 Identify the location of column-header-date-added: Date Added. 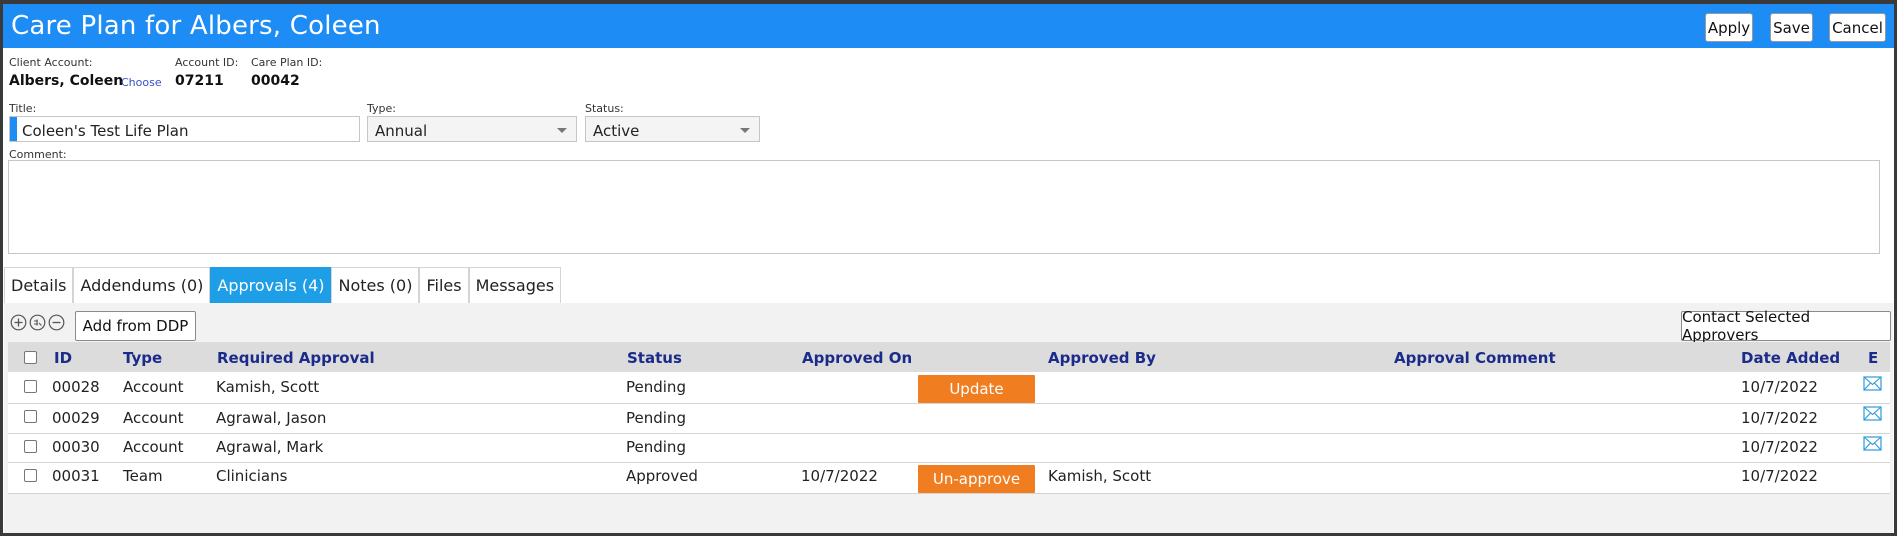
(1790, 358).